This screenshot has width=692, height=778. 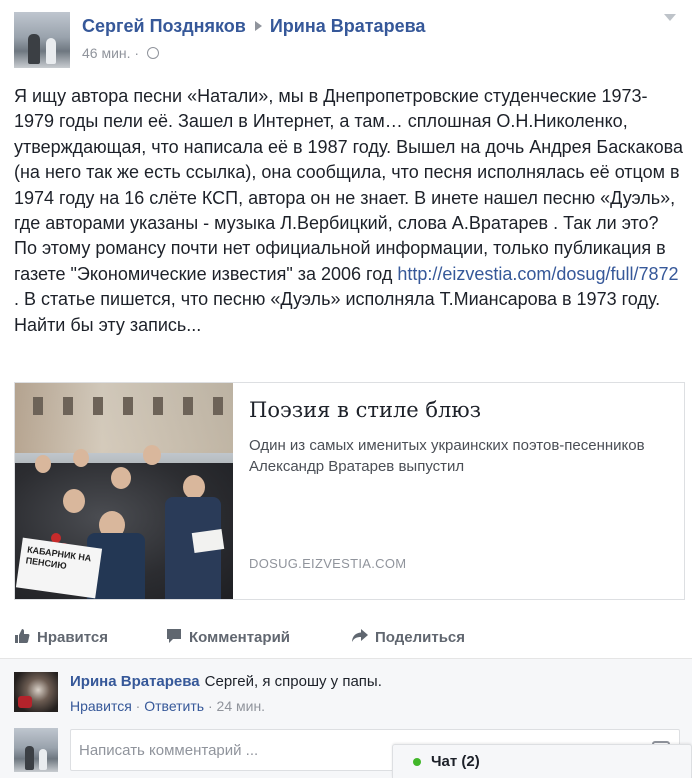 What do you see at coordinates (174, 636) in the screenshot?
I see `comment-bubble-icon` at bounding box center [174, 636].